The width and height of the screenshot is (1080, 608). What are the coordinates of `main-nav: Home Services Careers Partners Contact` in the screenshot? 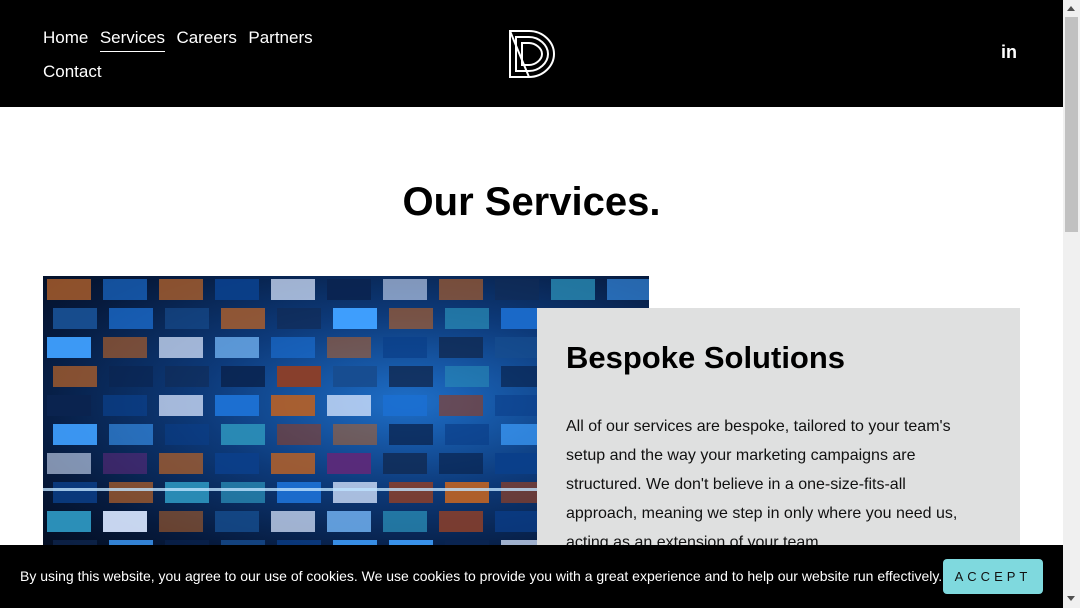 It's located at (193, 59).